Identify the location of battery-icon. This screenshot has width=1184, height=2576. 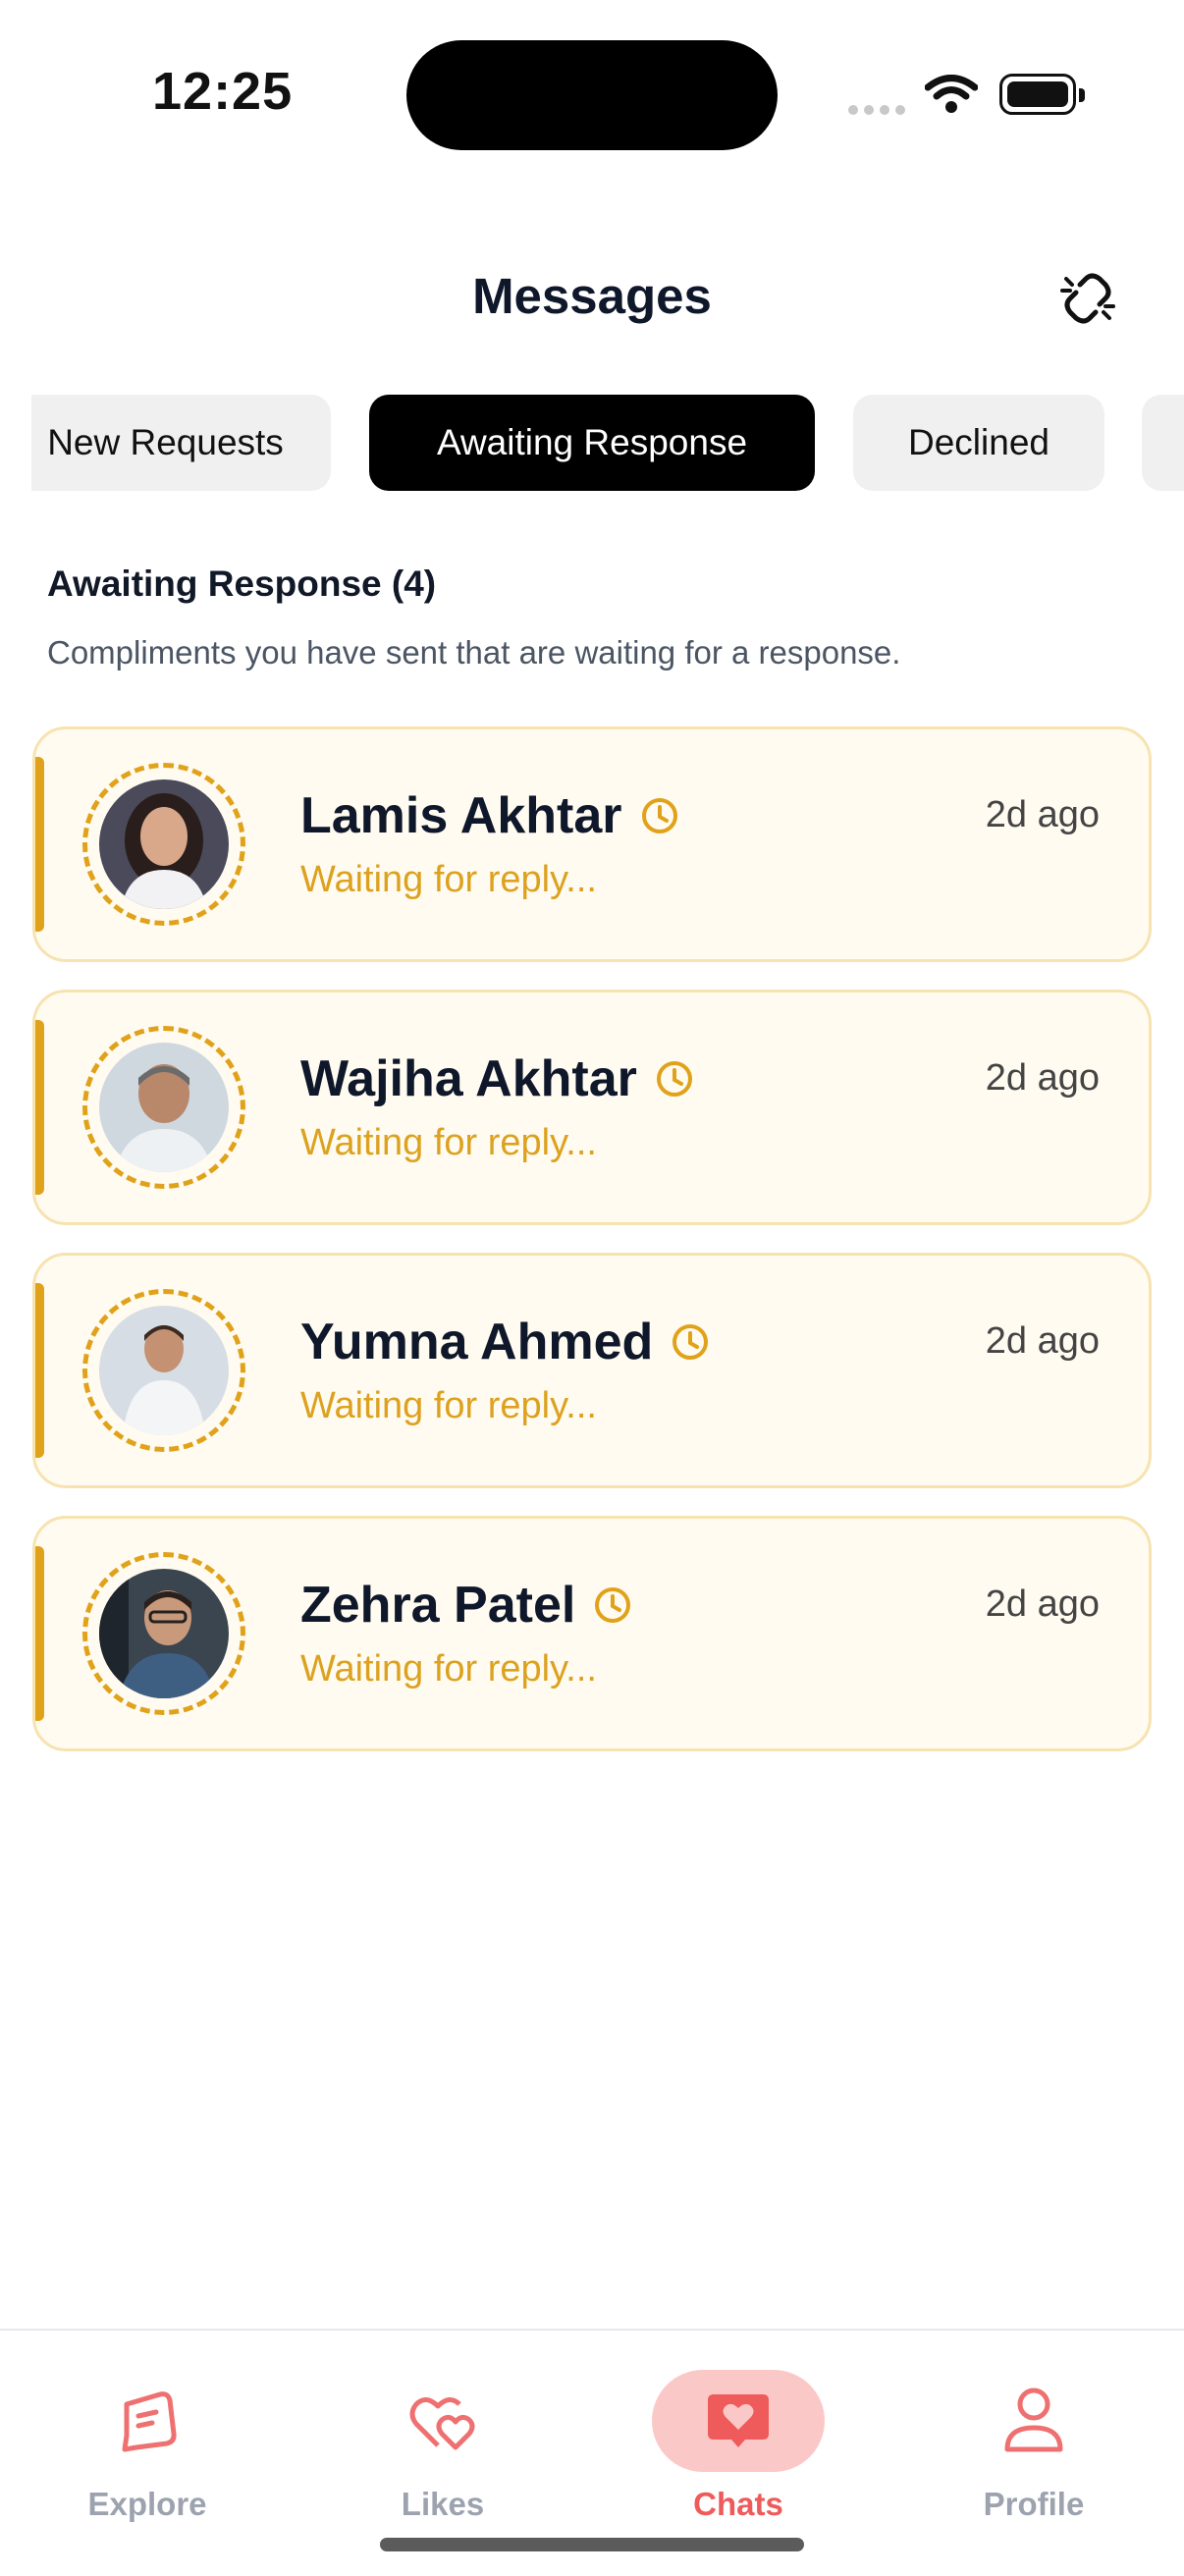
(1042, 94).